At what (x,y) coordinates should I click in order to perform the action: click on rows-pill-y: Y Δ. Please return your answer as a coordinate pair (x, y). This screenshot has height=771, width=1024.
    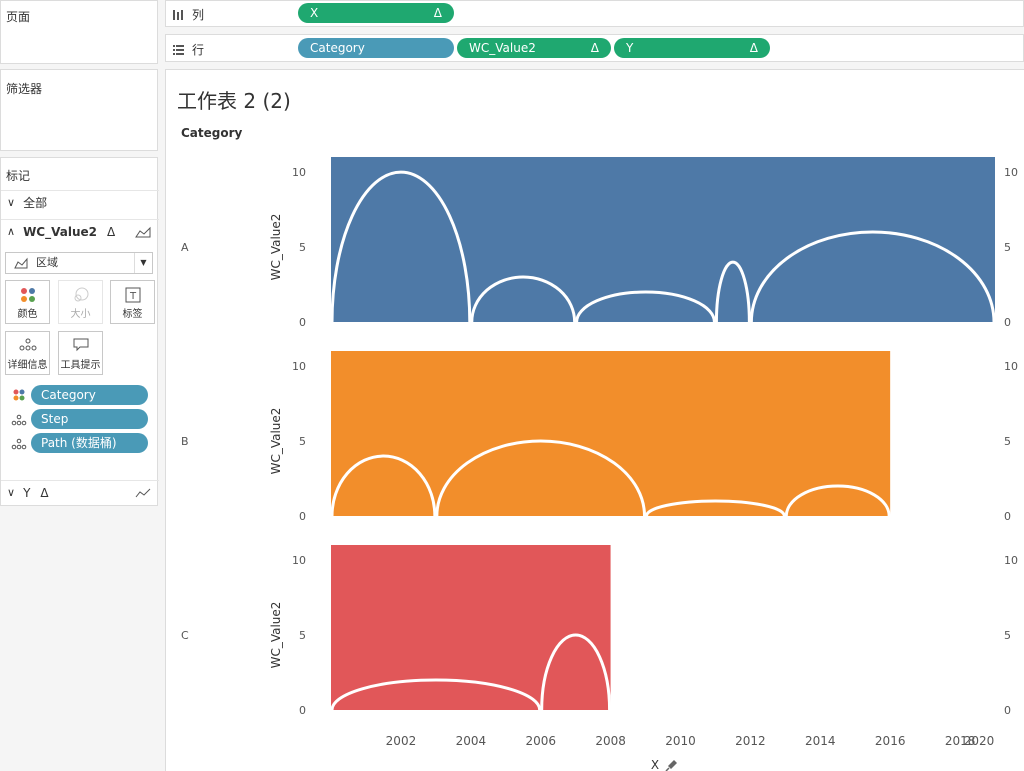
    Looking at the image, I should click on (692, 48).